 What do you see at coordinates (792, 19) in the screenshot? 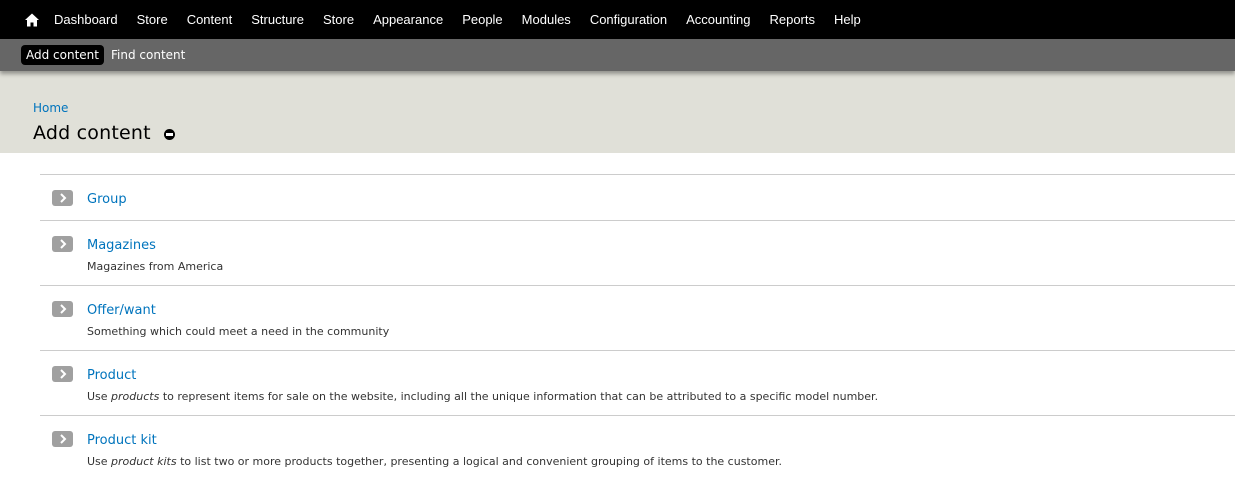
I see `toolbar-item-reports: Reports` at bounding box center [792, 19].